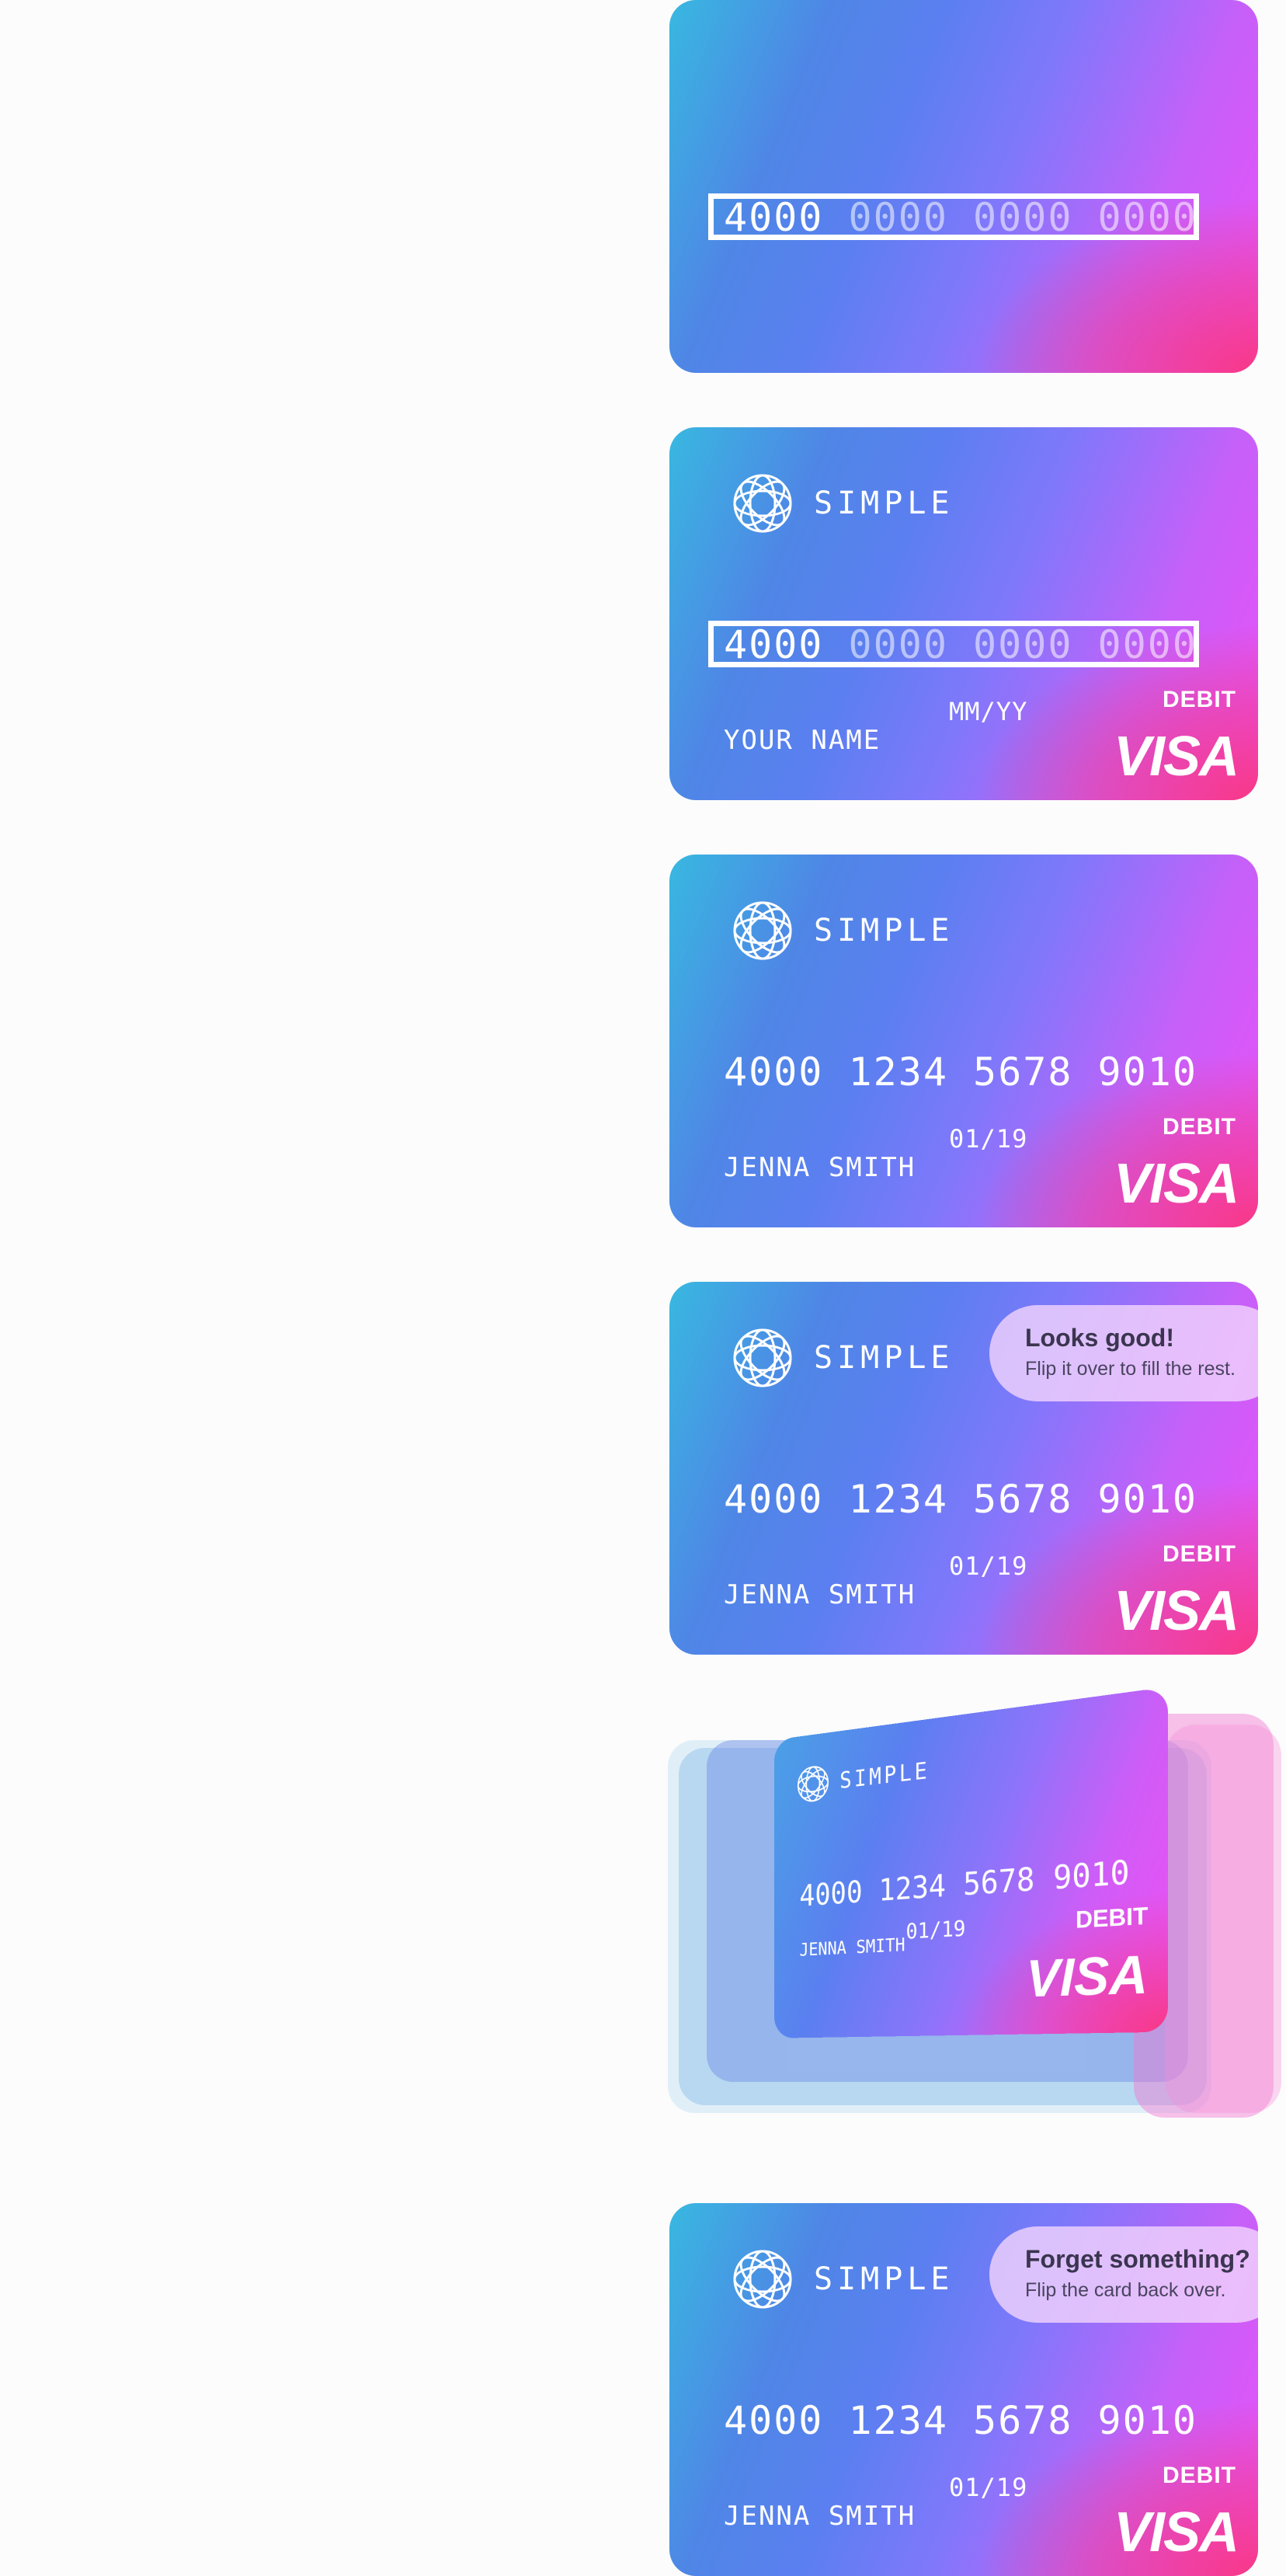  What do you see at coordinates (802, 740) in the screenshot?
I see `cardholder-name-field: YOUR NAME` at bounding box center [802, 740].